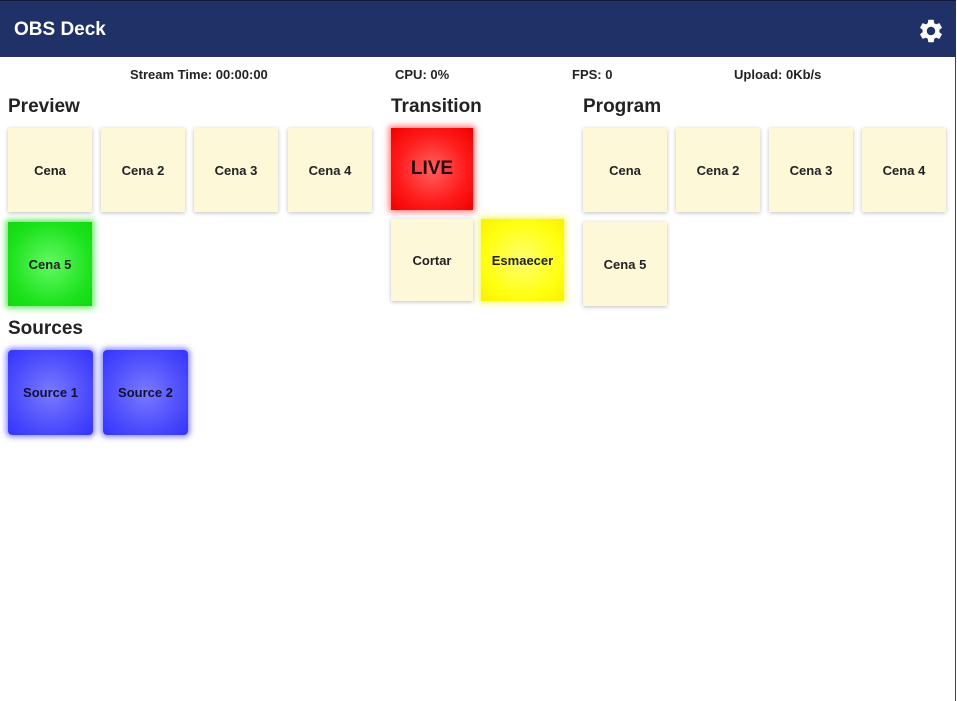 This screenshot has width=957, height=701. What do you see at coordinates (592, 74) in the screenshot?
I see `fps-readout: FPS: 0` at bounding box center [592, 74].